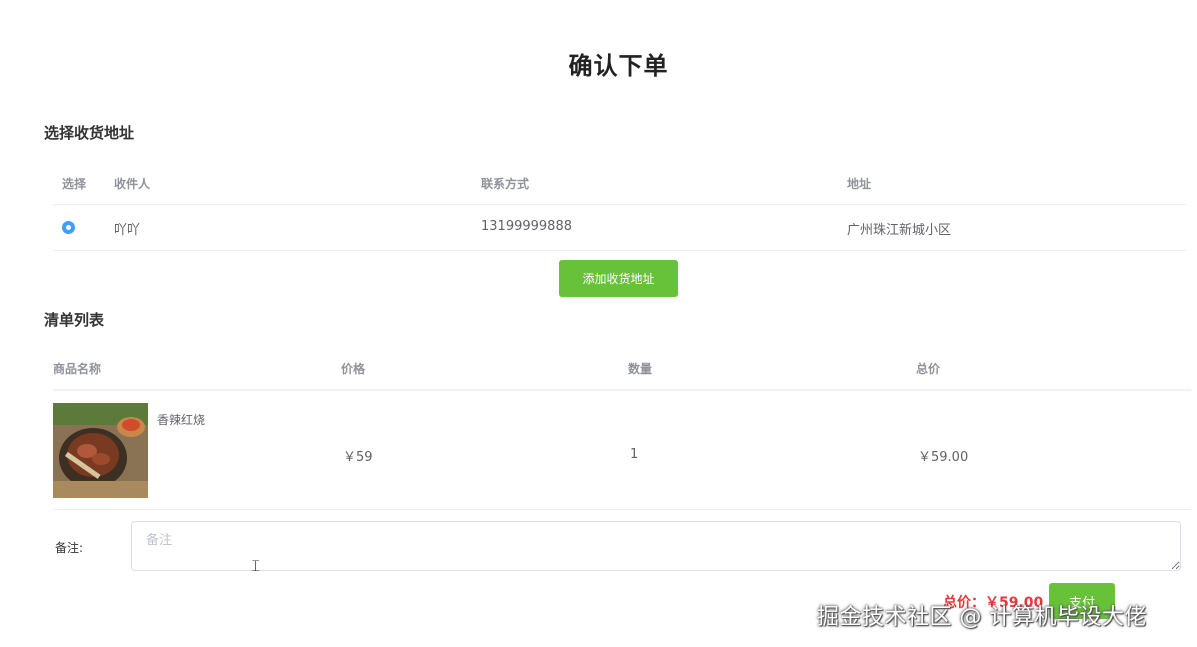  Describe the element at coordinates (77, 369) in the screenshot. I see `header-product-name: 商品名称` at that location.